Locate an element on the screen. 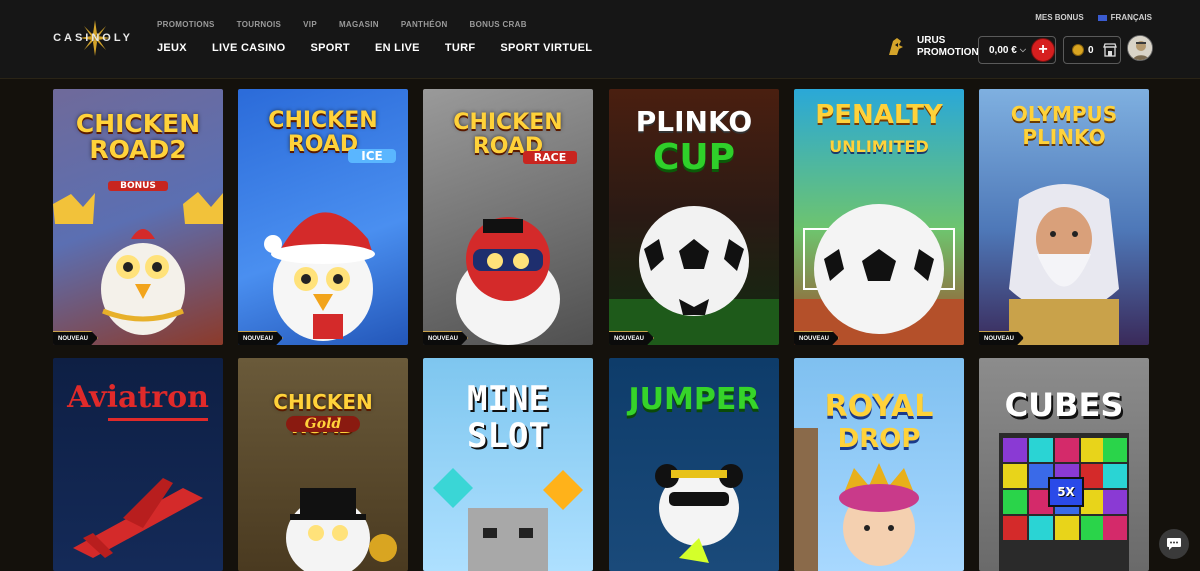 The height and width of the screenshot is (571, 1200). game-subtitle: PLINKO is located at coordinates (1064, 137).